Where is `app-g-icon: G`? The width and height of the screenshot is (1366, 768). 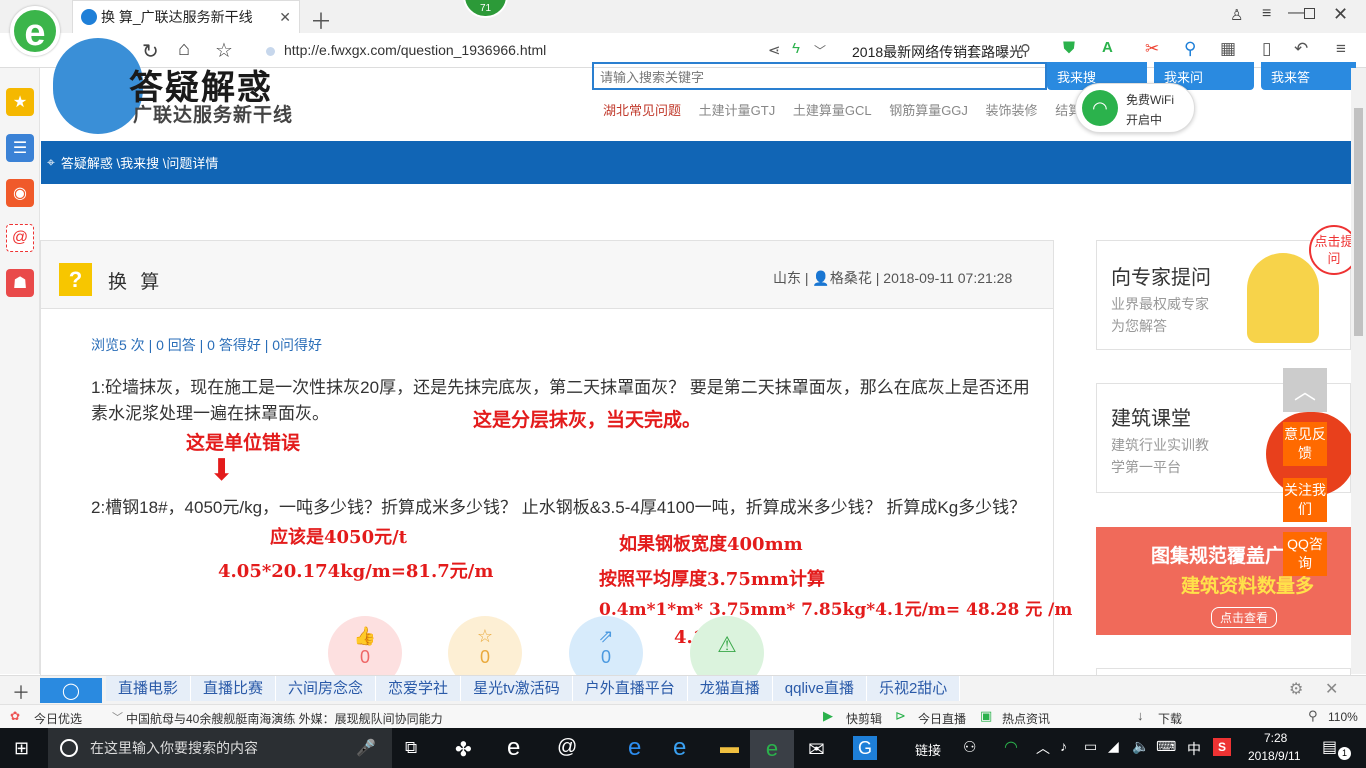
app-g-icon: G is located at coordinates (865, 748).